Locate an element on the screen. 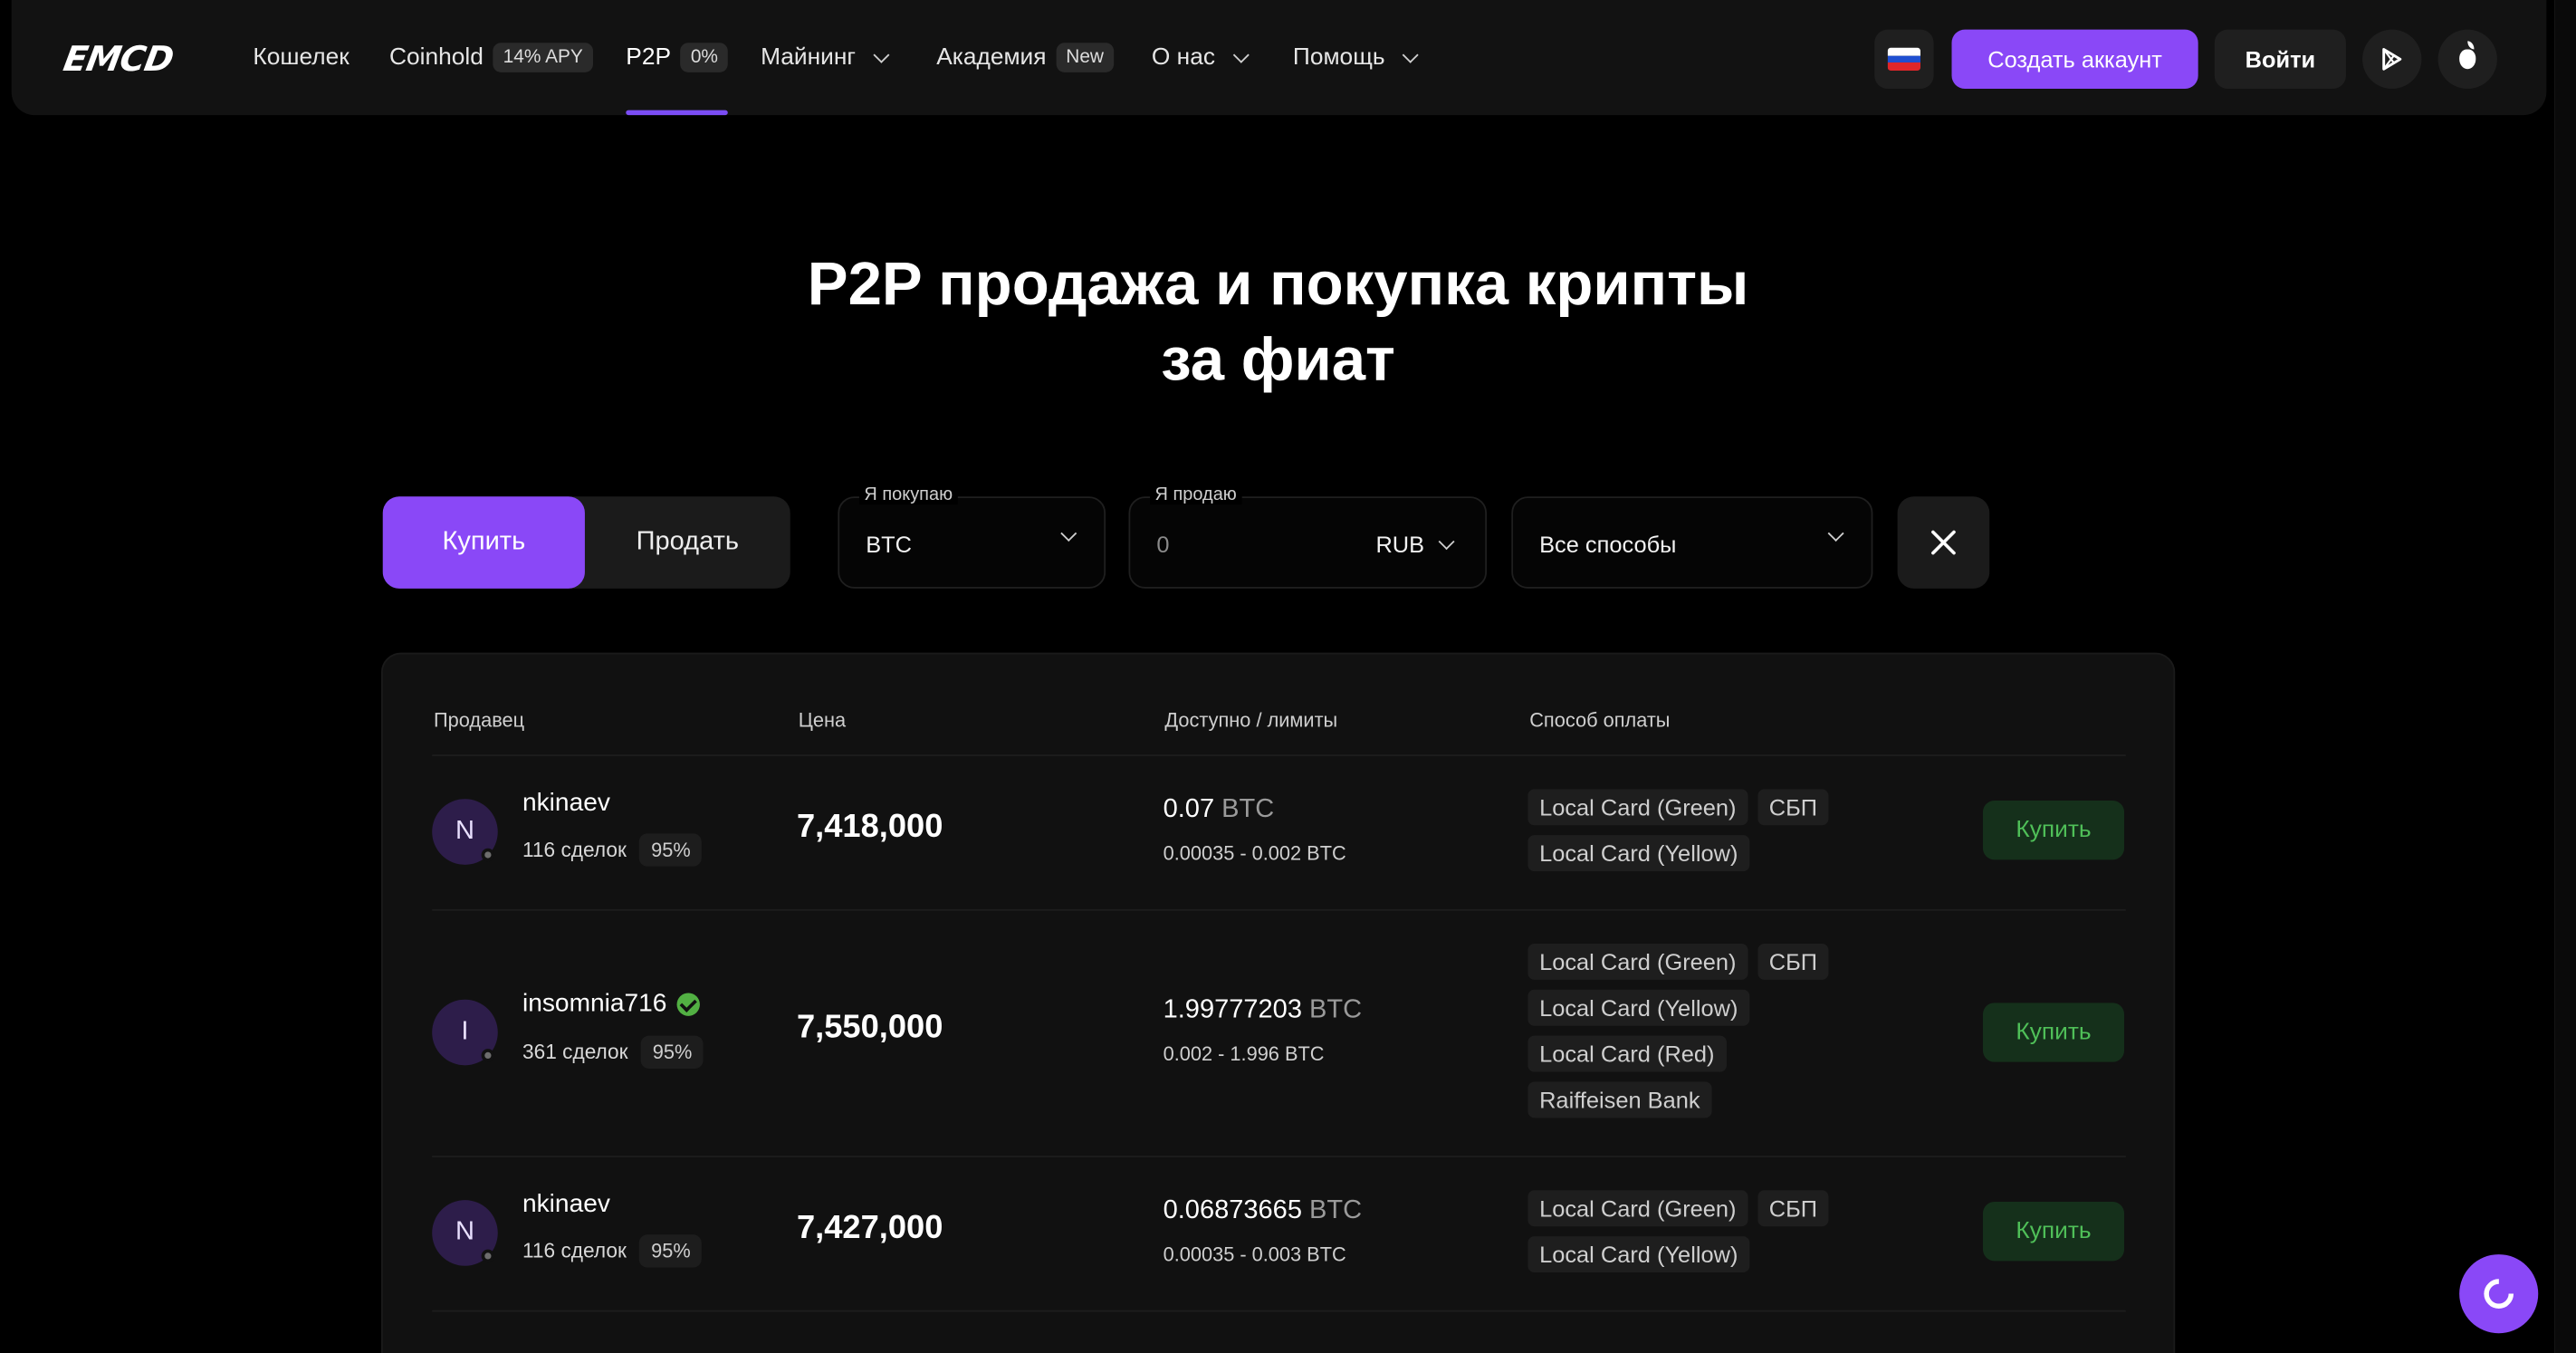 The image size is (2576, 1353). logo: EMCD is located at coordinates (119, 60).